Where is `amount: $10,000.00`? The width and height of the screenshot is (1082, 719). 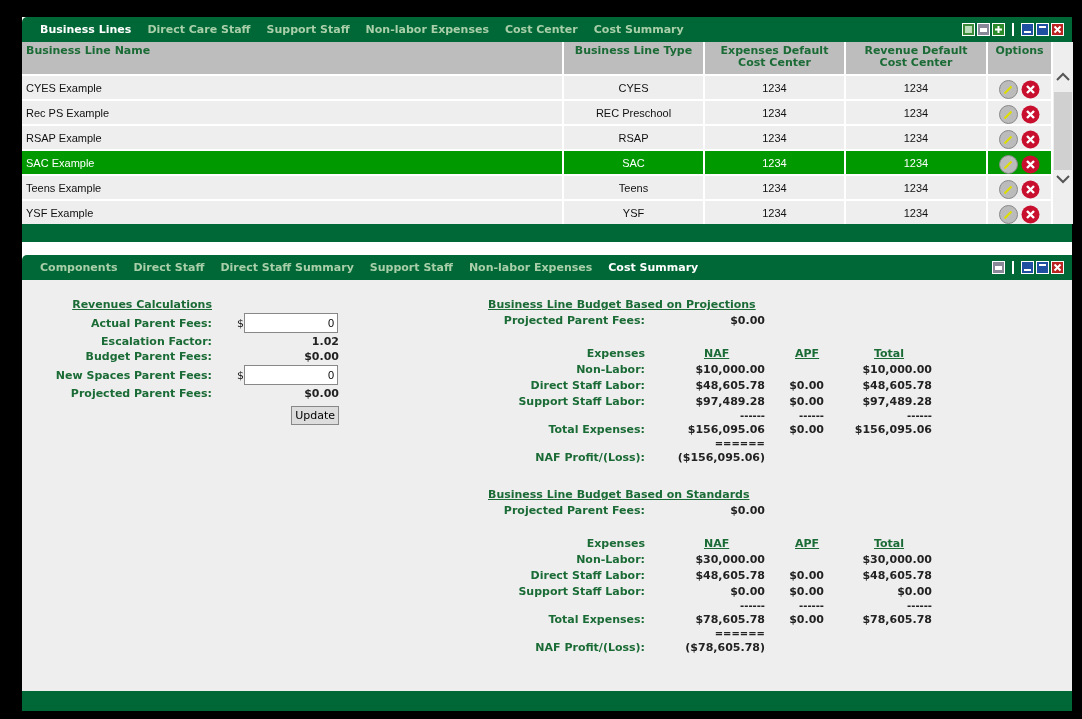 amount: $10,000.00 is located at coordinates (729, 369).